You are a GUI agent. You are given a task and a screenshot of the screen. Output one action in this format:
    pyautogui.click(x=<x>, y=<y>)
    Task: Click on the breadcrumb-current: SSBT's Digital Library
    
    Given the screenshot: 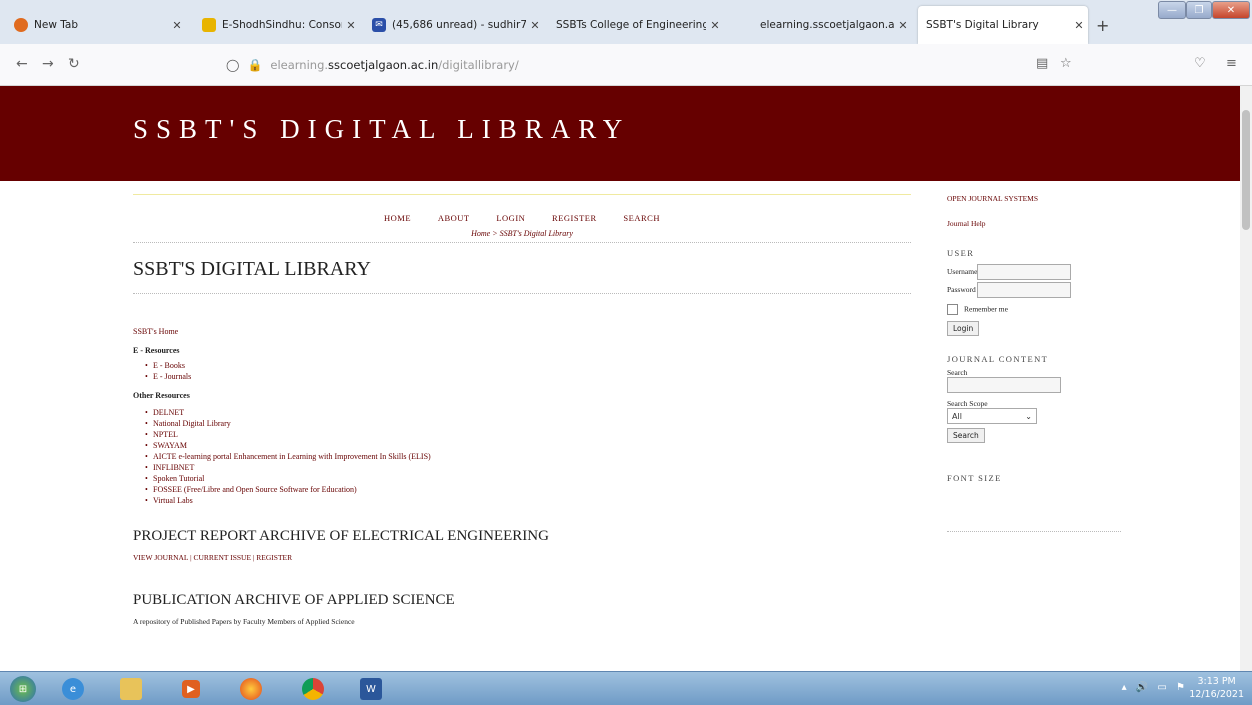 What is the action you would take?
    pyautogui.click(x=536, y=233)
    